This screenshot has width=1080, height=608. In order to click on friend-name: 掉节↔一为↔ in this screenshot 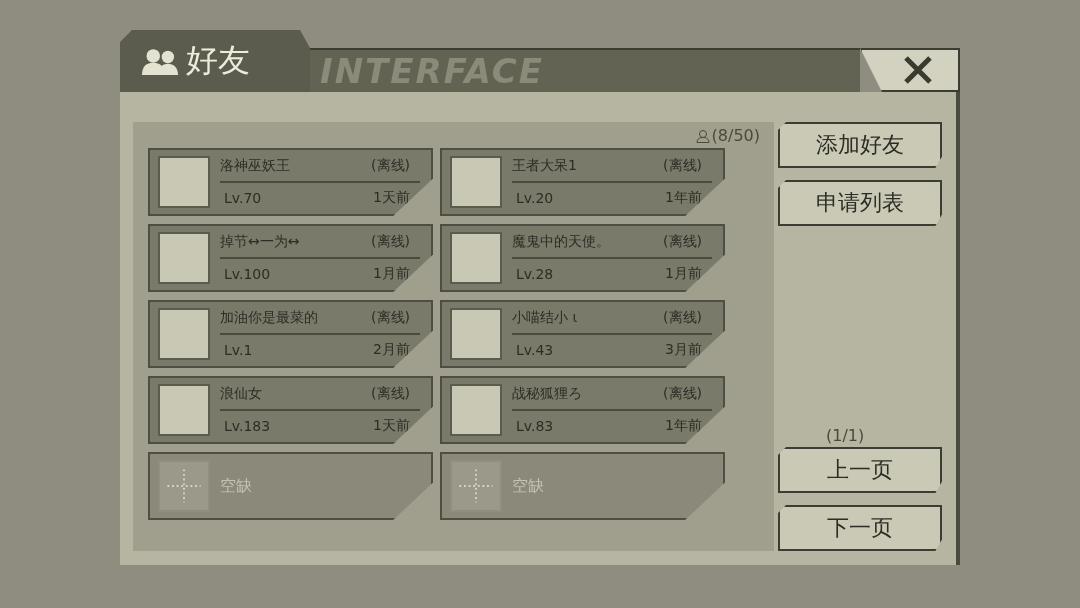, I will do `click(260, 242)`.